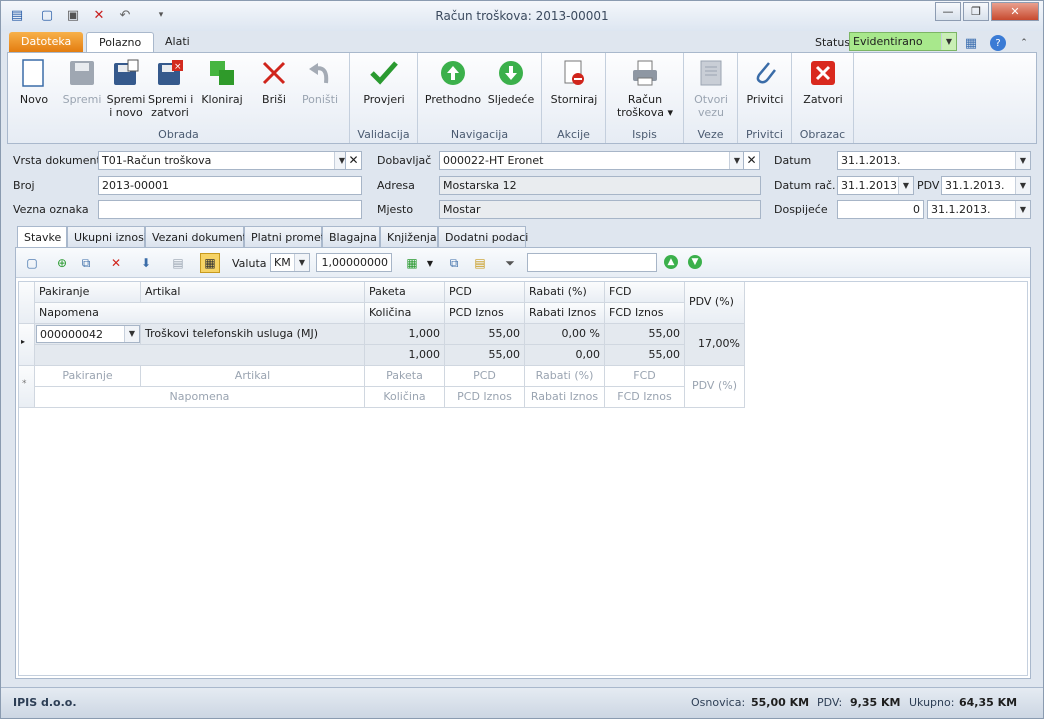 This screenshot has height=719, width=1044. What do you see at coordinates (1024, 43) in the screenshot?
I see `collapse-ribbon-icon: ⌃` at bounding box center [1024, 43].